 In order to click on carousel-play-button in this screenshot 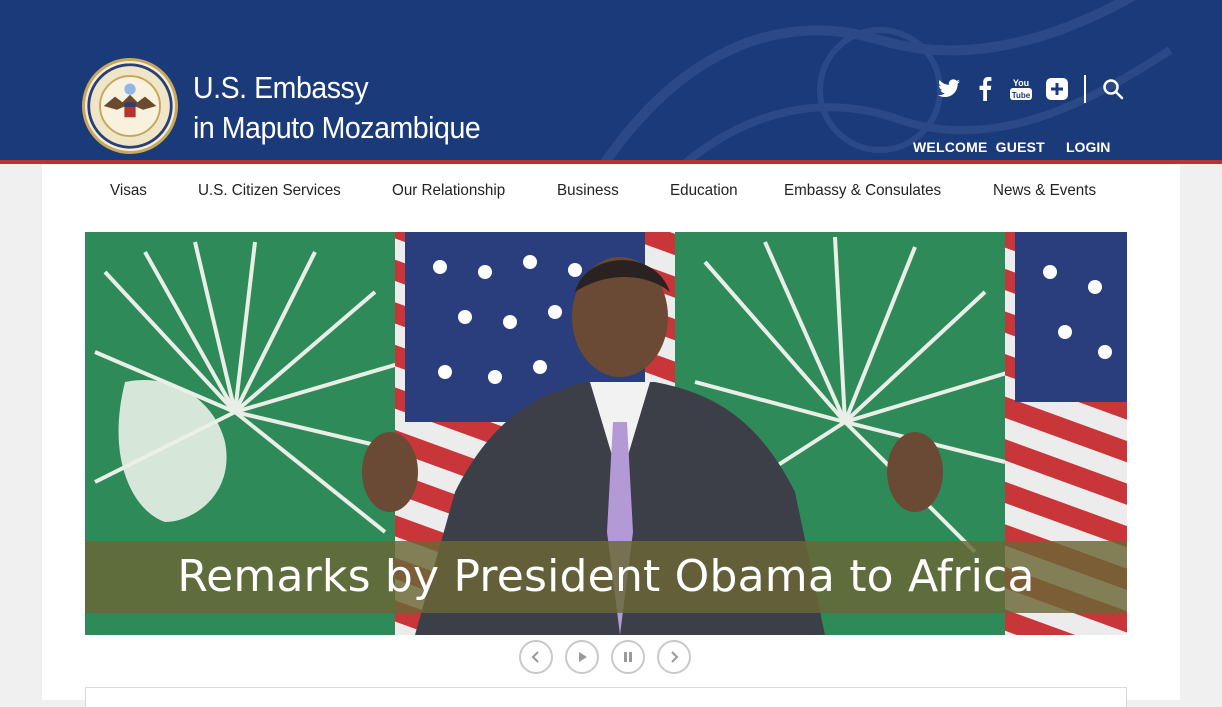, I will do `click(582, 657)`.